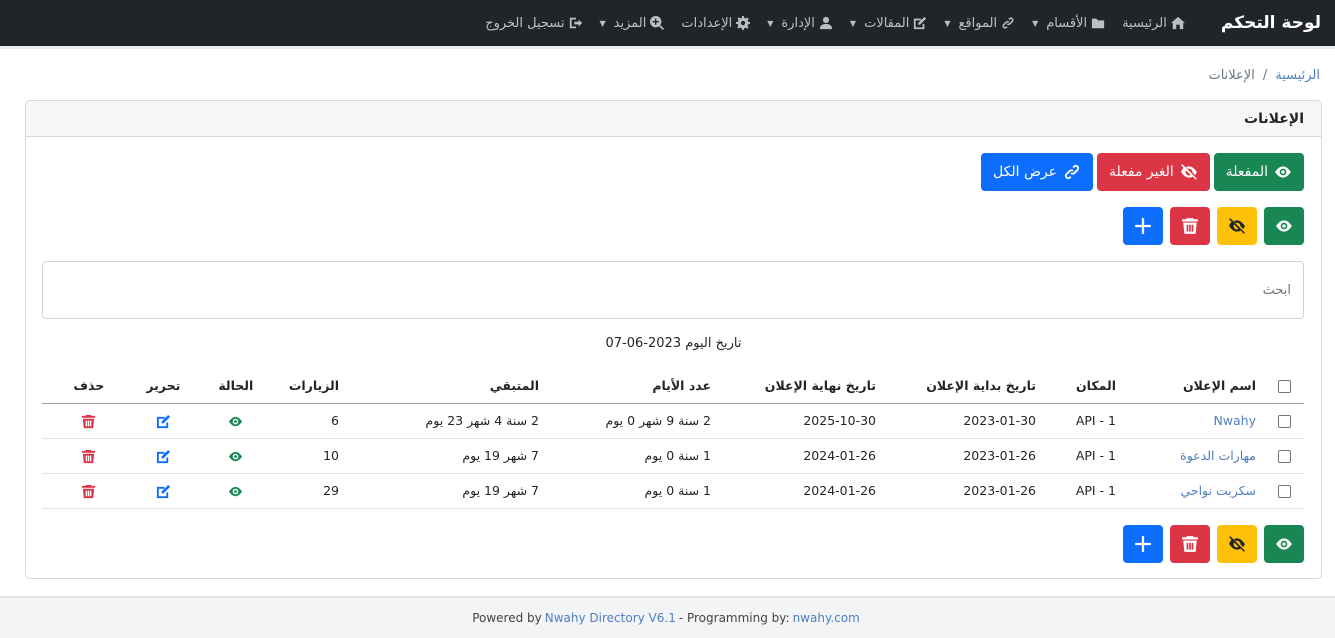 Image resolution: width=1335 pixels, height=638 pixels. Describe the element at coordinates (801, 386) in the screenshot. I see `col-end-date: تاريخ نهاية الإعلان` at that location.